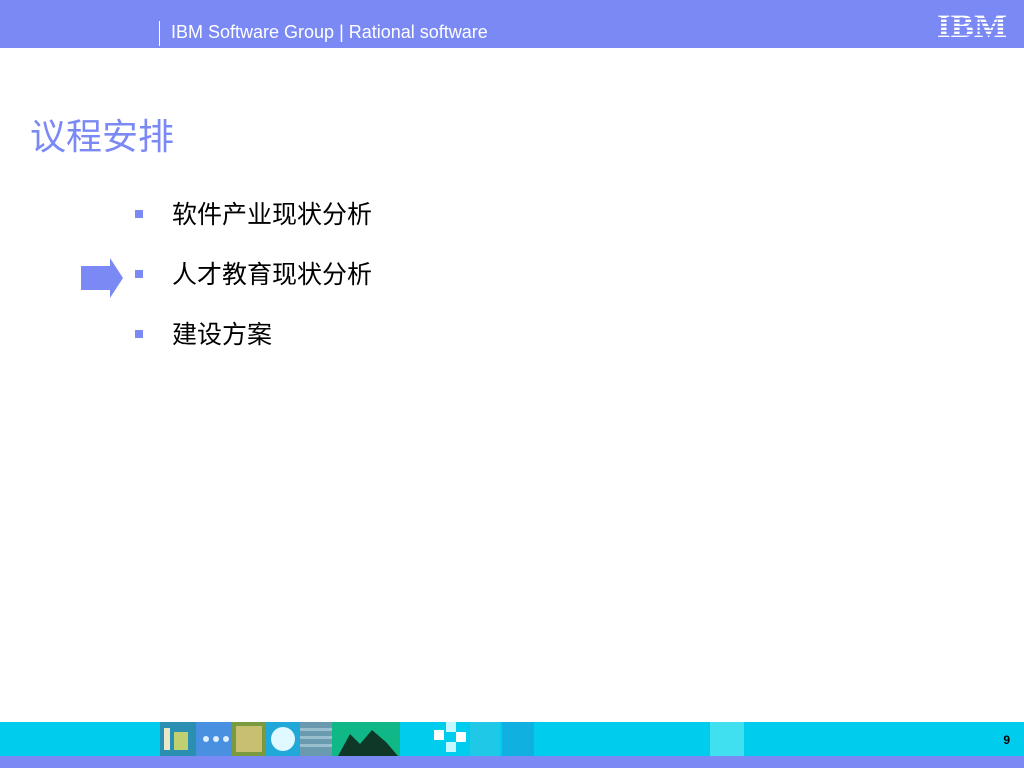 The image size is (1024, 768). Describe the element at coordinates (972, 24) in the screenshot. I see `ibm-logo: IBM` at that location.